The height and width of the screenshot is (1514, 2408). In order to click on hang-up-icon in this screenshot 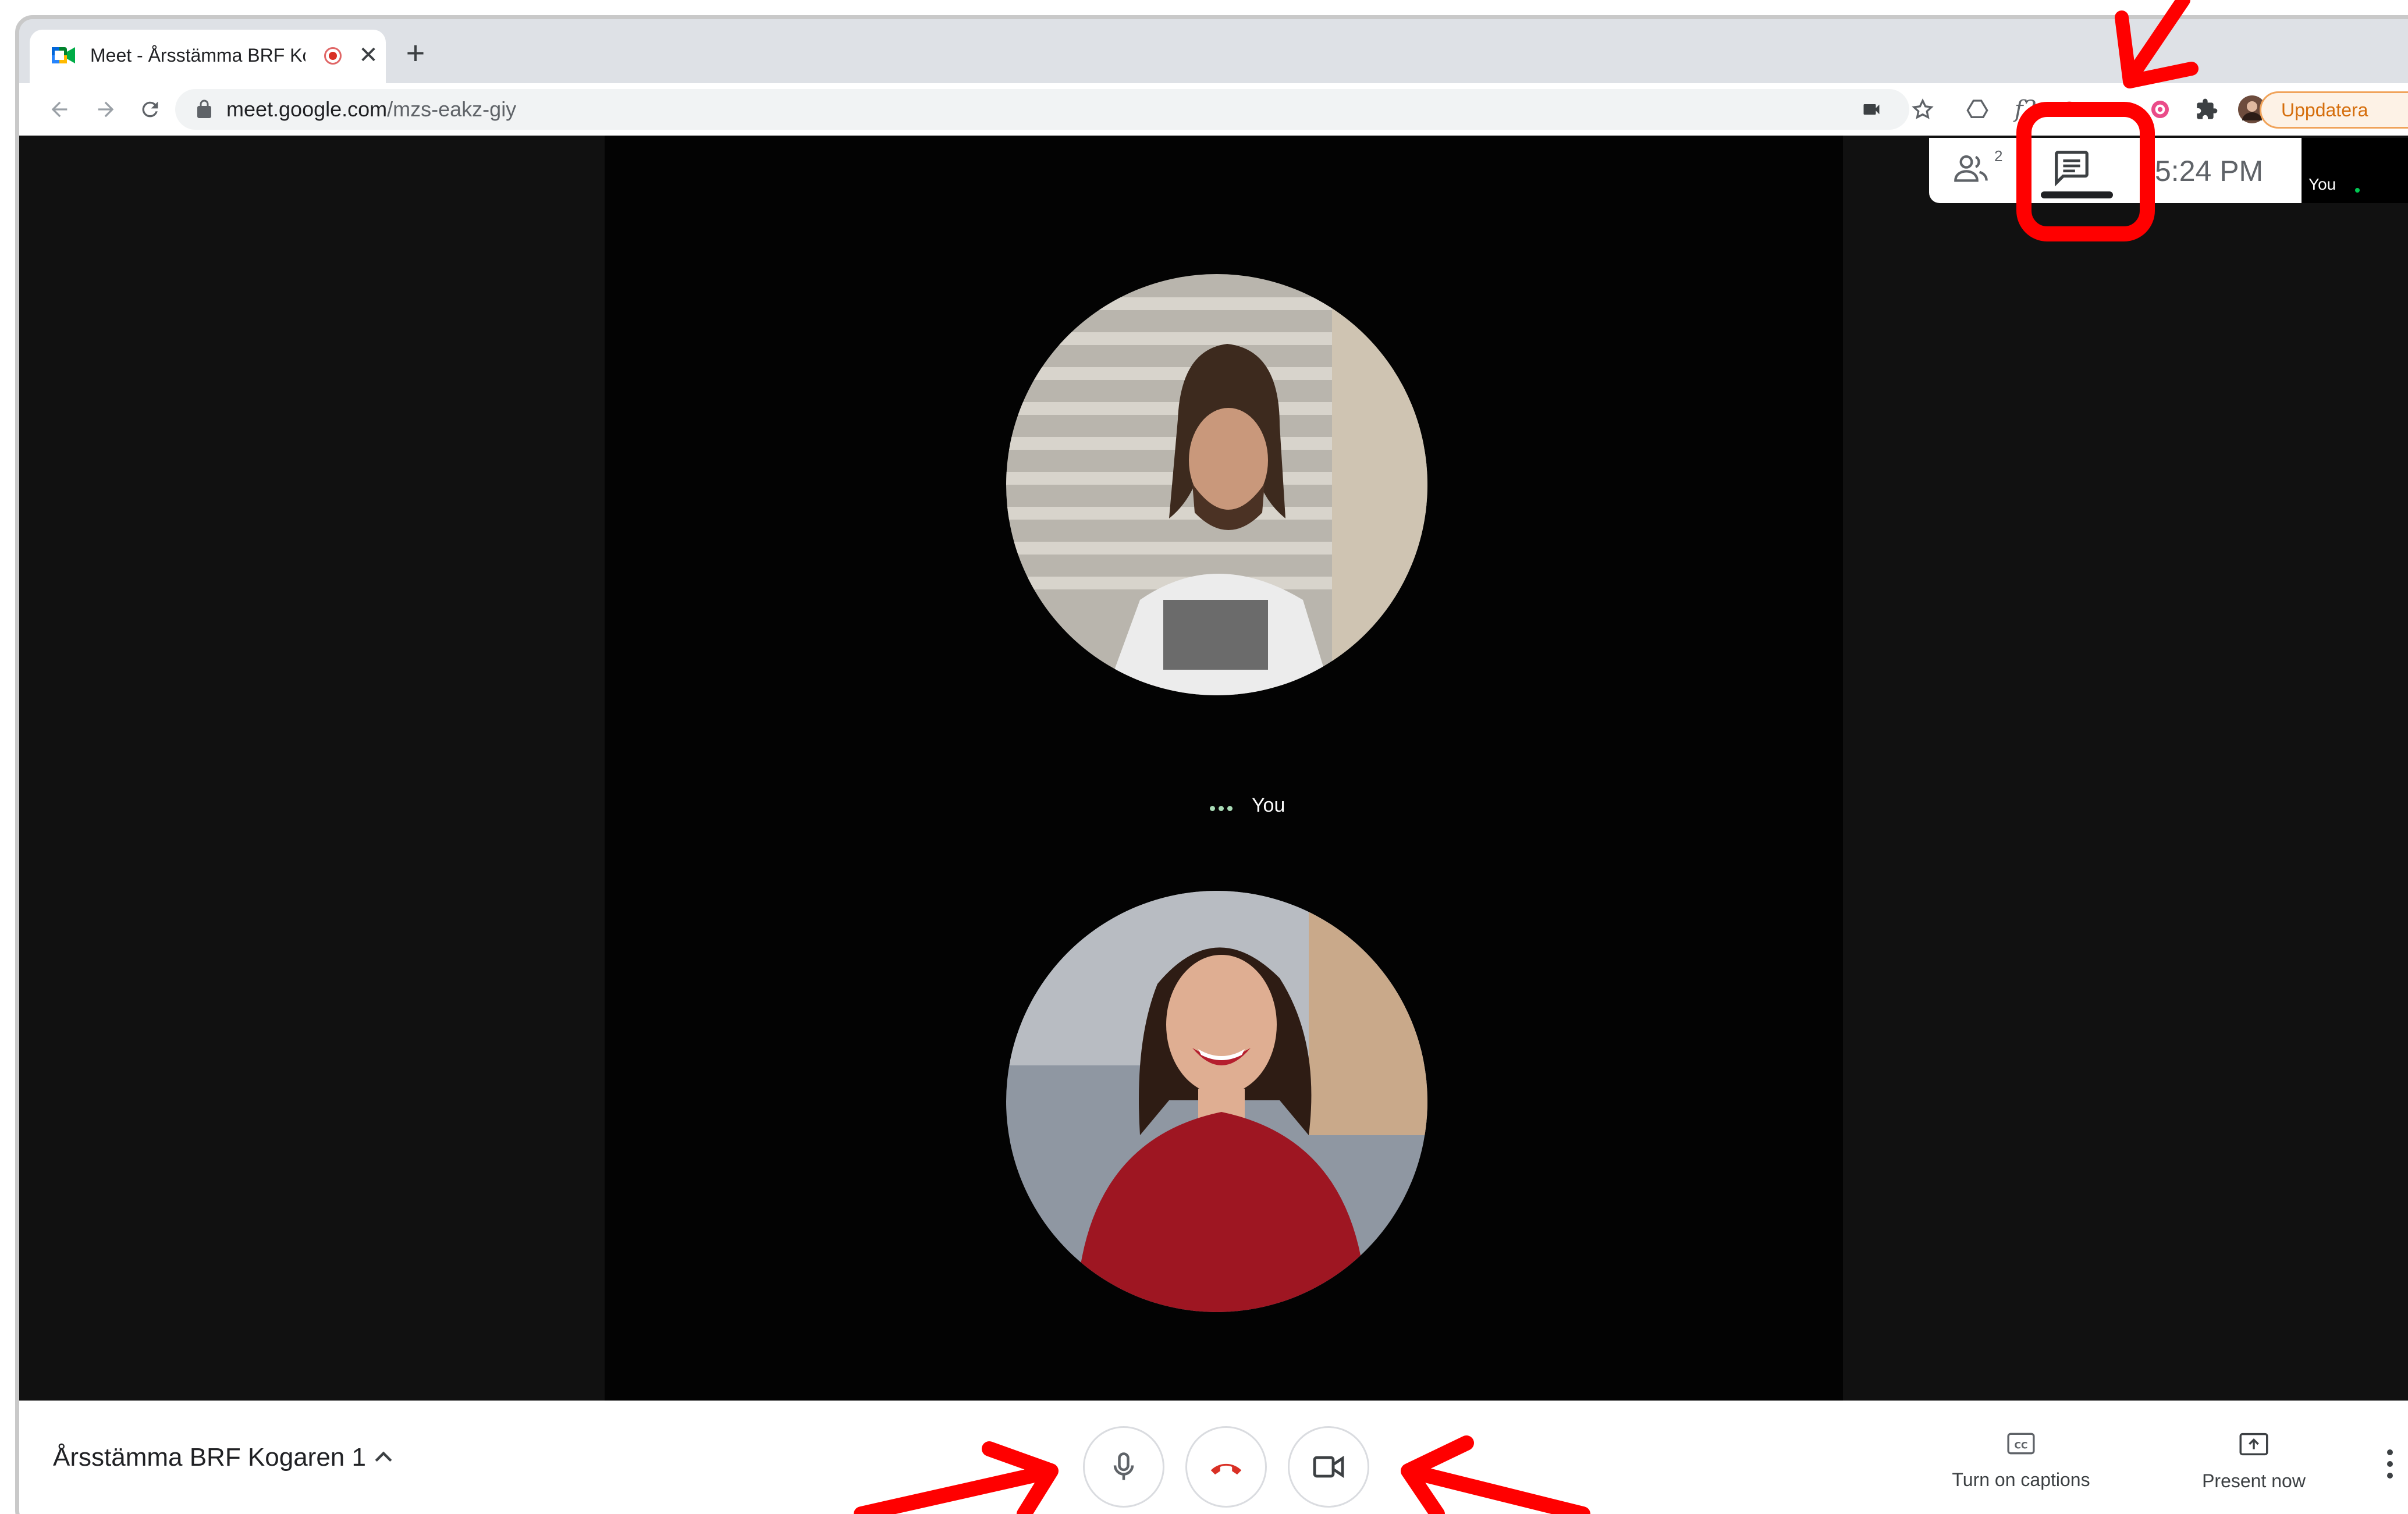, I will do `click(1226, 1469)`.